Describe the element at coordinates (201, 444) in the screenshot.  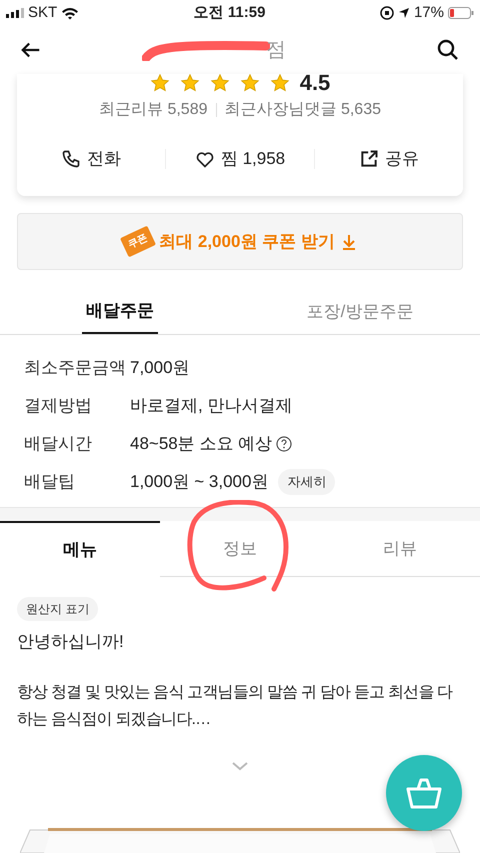
I see `info-value: 48~58분 소요 예상` at that location.